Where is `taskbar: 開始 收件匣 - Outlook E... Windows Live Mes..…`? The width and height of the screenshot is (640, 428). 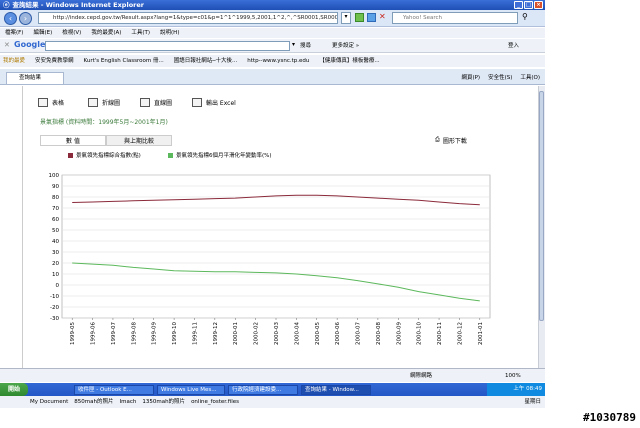 taskbar: 開始 收件匣 - Outlook E... Windows Live Mes..… is located at coordinates (272, 389).